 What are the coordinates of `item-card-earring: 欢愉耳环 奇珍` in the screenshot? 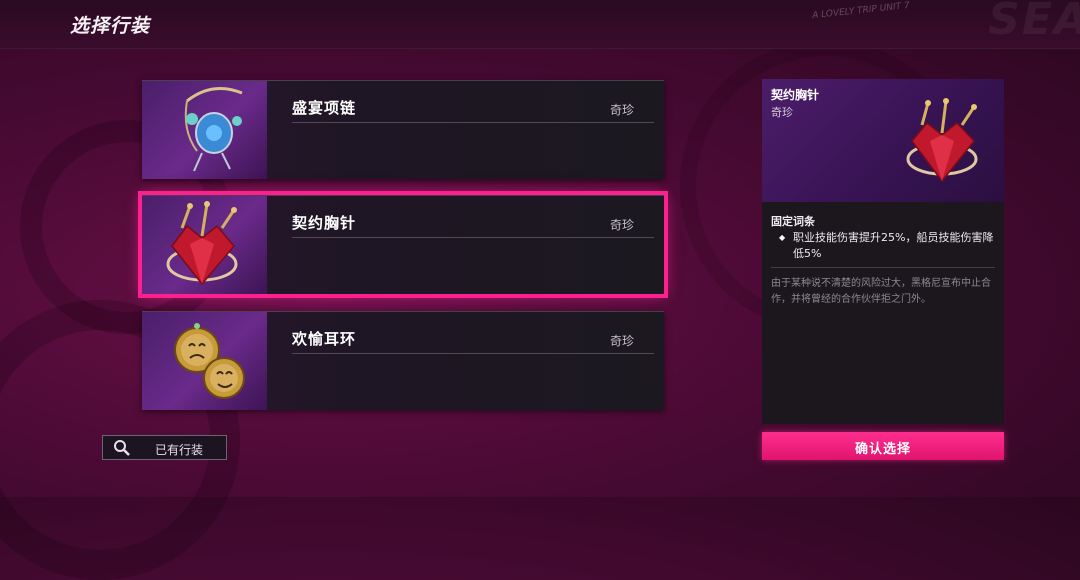 It's located at (403, 360).